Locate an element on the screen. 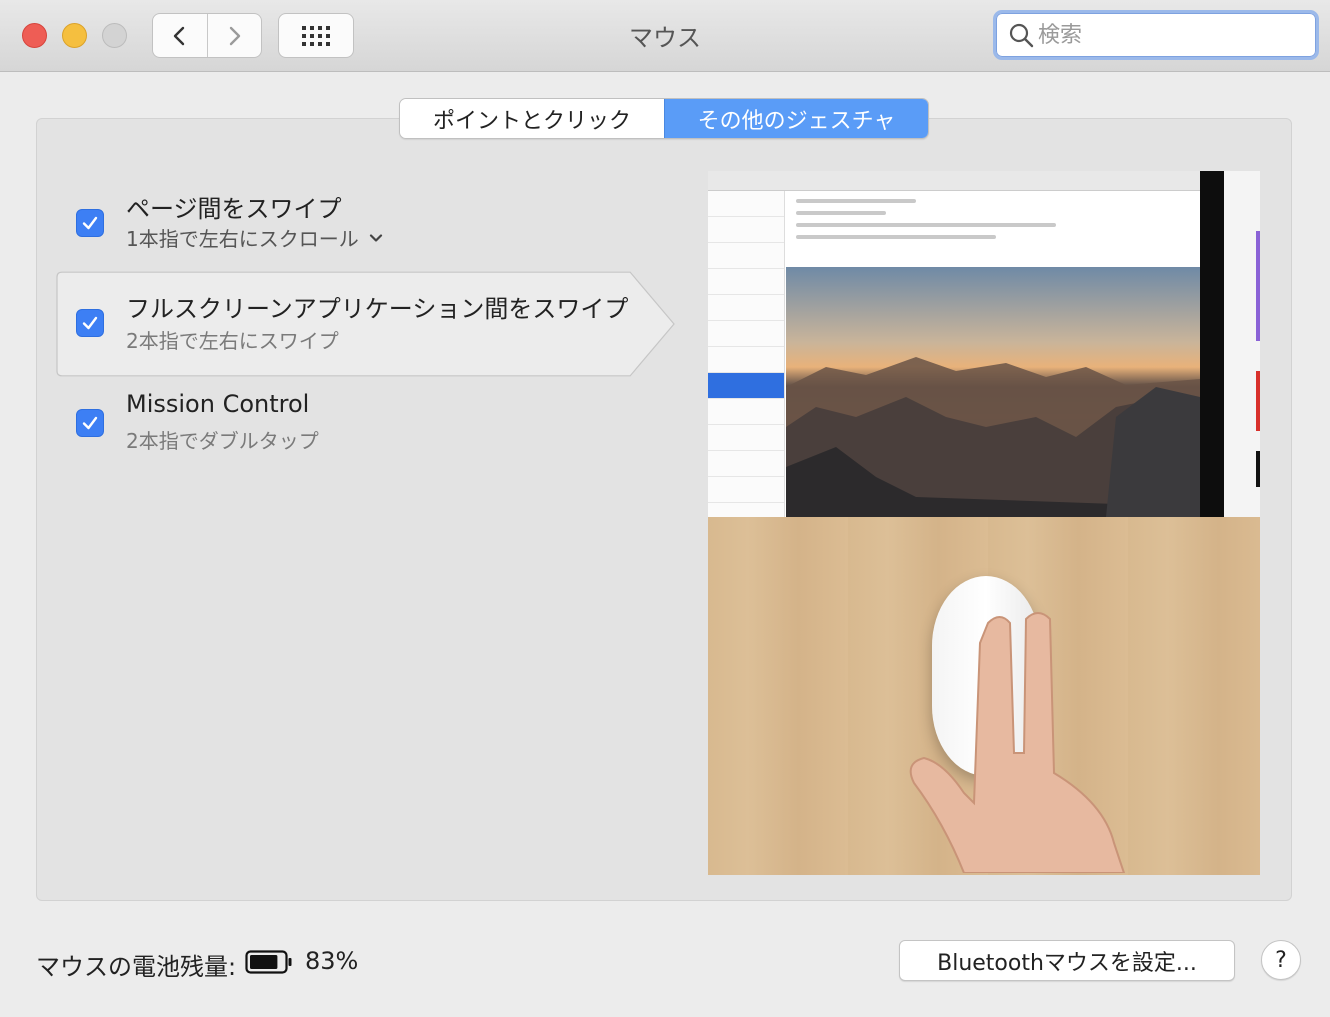 Image resolution: width=1330 pixels, height=1017 pixels. preview-mail-header is located at coordinates (993, 229).